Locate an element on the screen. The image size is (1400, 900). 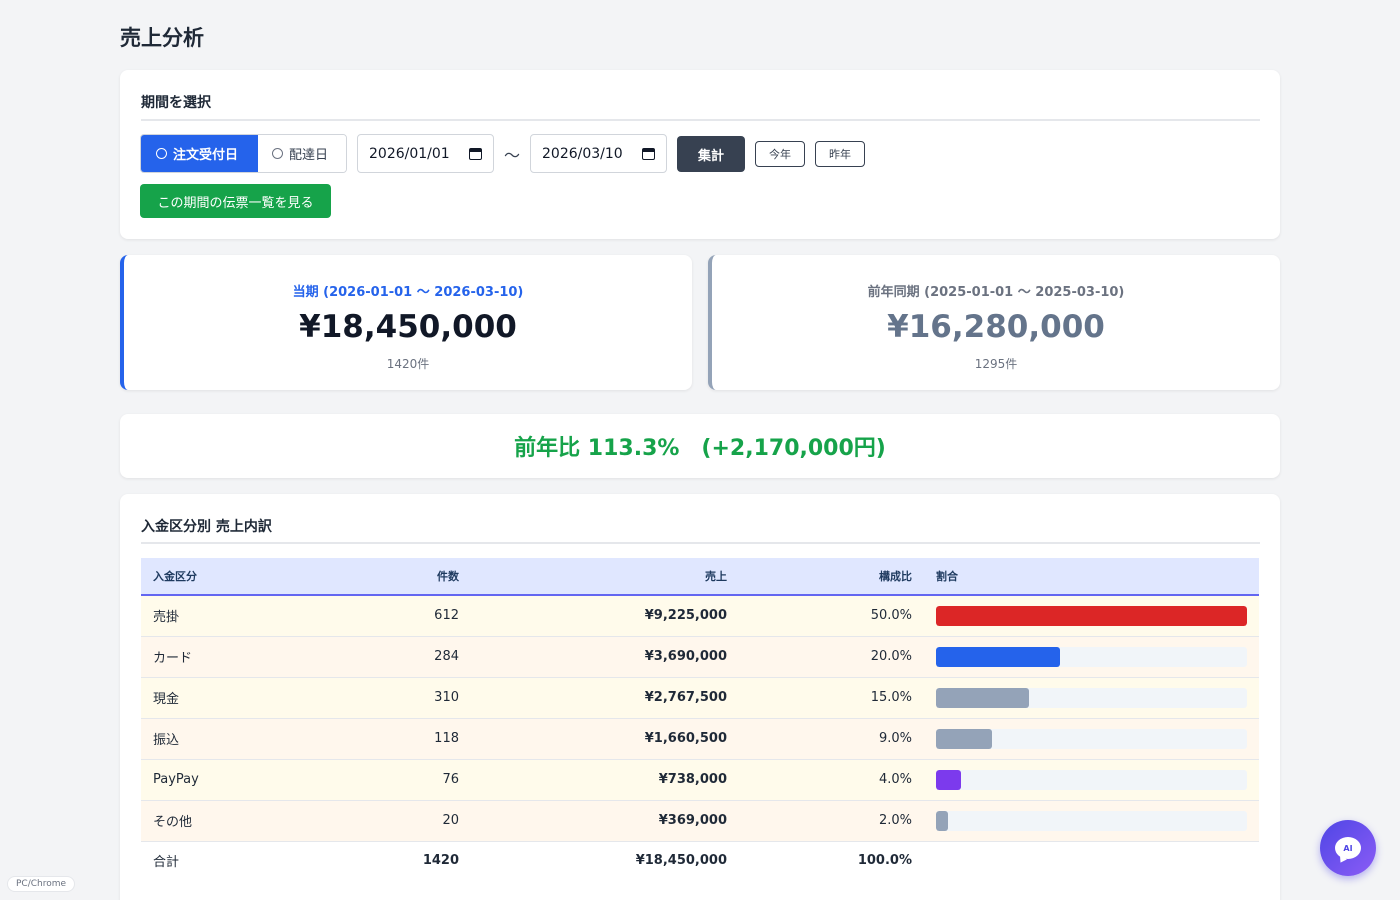
col-payment-type: 入金区分 is located at coordinates (175, 576).